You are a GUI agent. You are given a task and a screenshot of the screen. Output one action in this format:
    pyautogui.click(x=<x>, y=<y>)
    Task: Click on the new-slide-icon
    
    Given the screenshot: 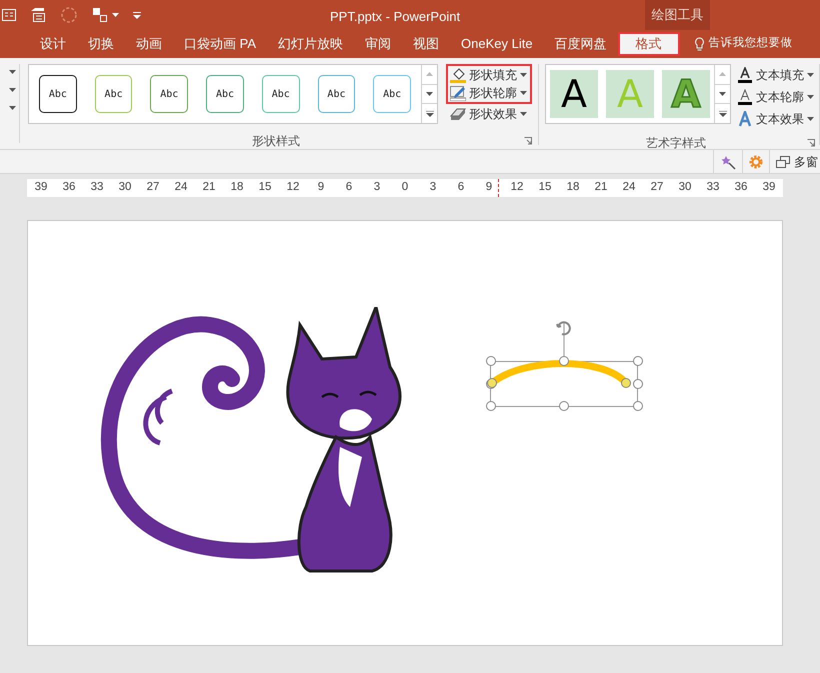 What is the action you would take?
    pyautogui.click(x=38, y=15)
    